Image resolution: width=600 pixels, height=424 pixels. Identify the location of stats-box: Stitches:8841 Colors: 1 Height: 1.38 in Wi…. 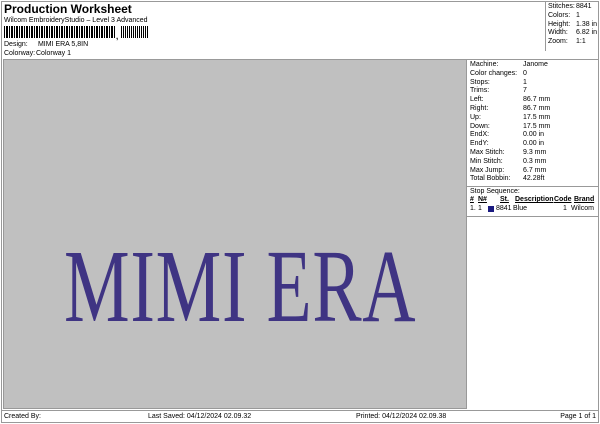
(572, 26).